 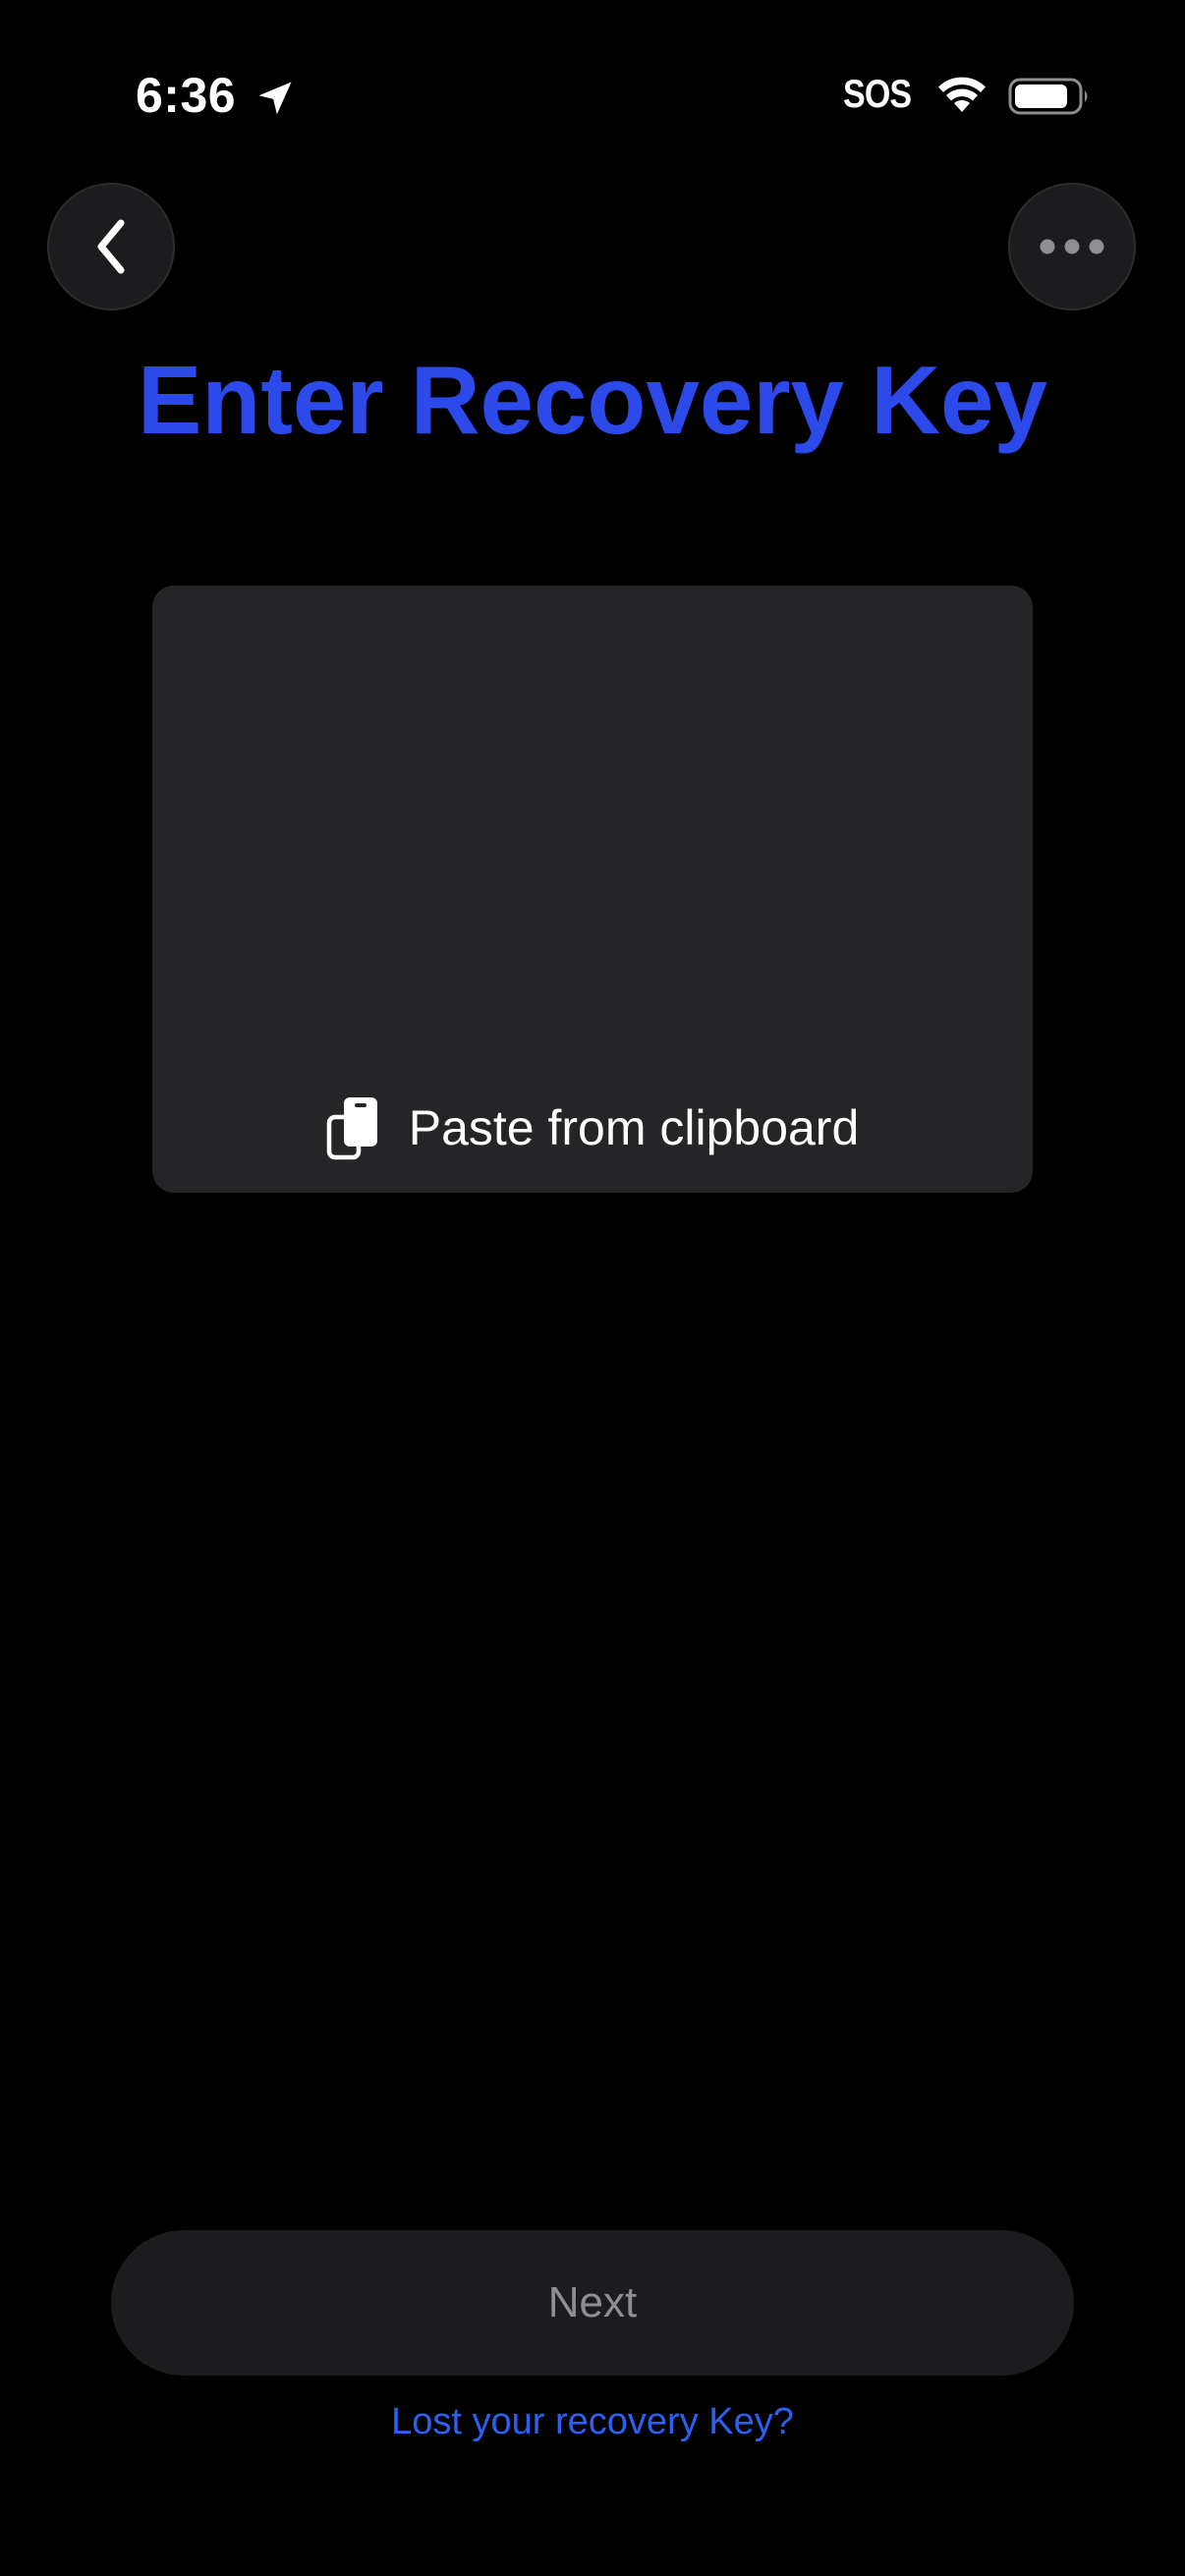 What do you see at coordinates (275, 98) in the screenshot?
I see `location-arrow-icon` at bounding box center [275, 98].